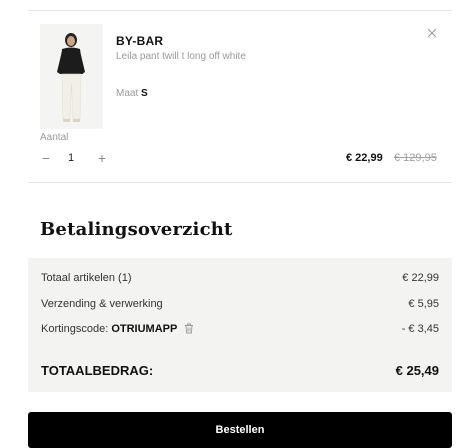 Image resolution: width=475 pixels, height=448 pixels. I want to click on product-image, so click(71, 76).